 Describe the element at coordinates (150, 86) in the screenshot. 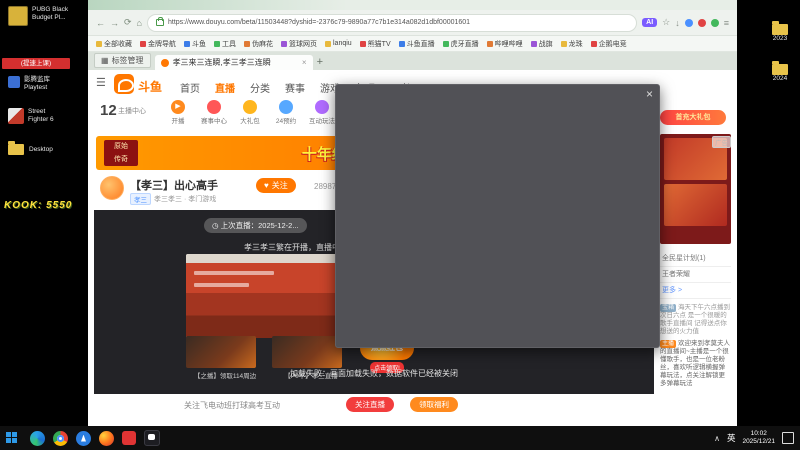

I see `douyu-logo-text: 斗鱼` at that location.